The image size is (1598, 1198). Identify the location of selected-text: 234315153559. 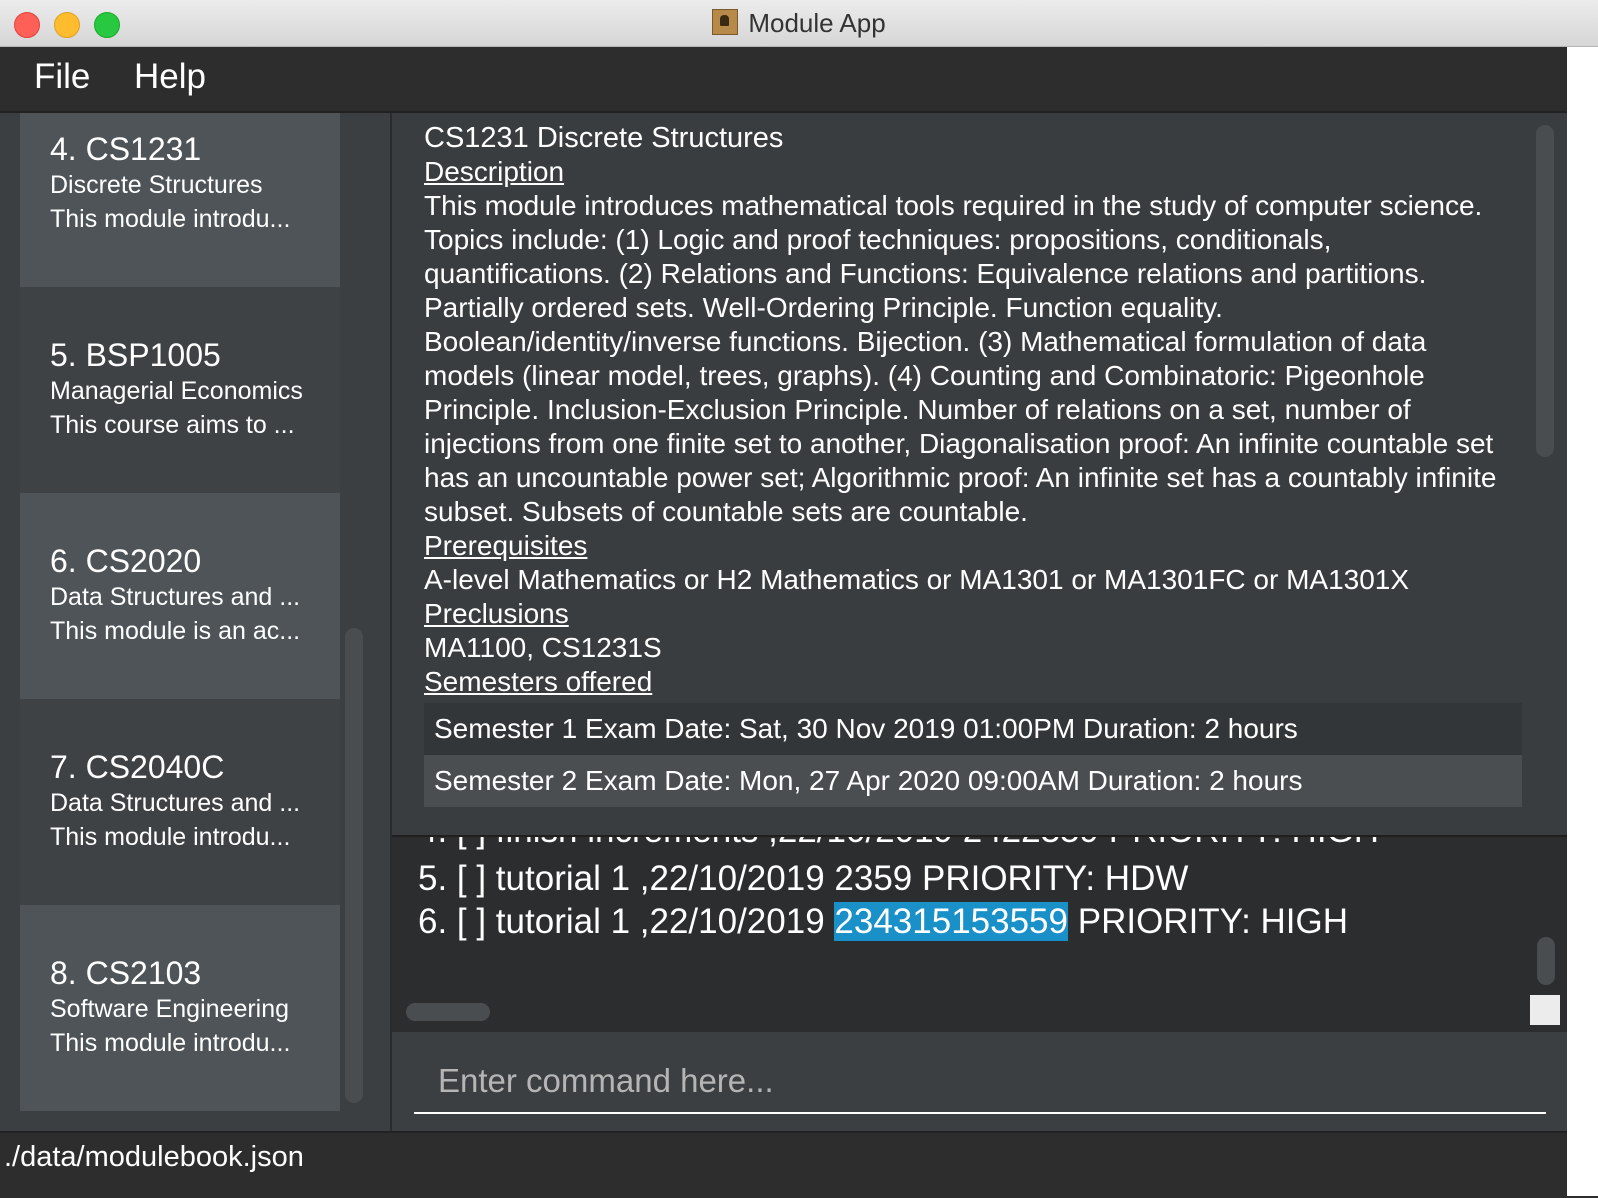
(951, 921).